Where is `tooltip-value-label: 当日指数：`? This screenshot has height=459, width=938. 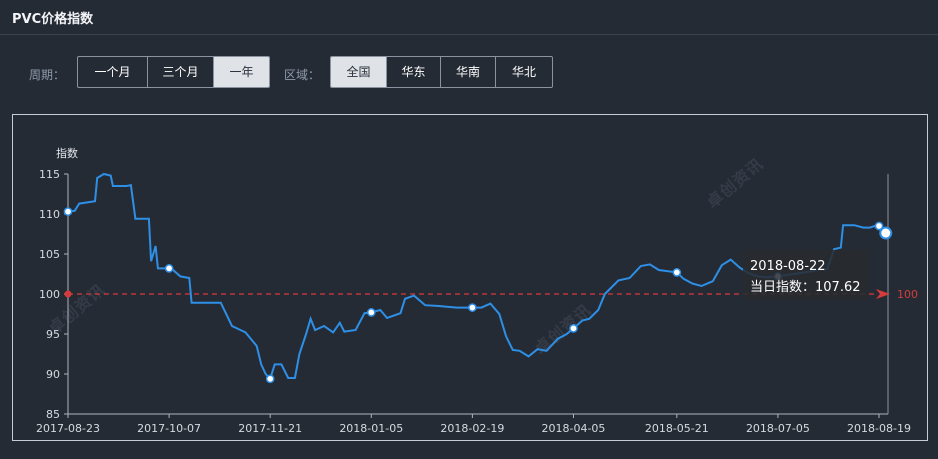
tooltip-value-label: 当日指数： is located at coordinates (783, 287).